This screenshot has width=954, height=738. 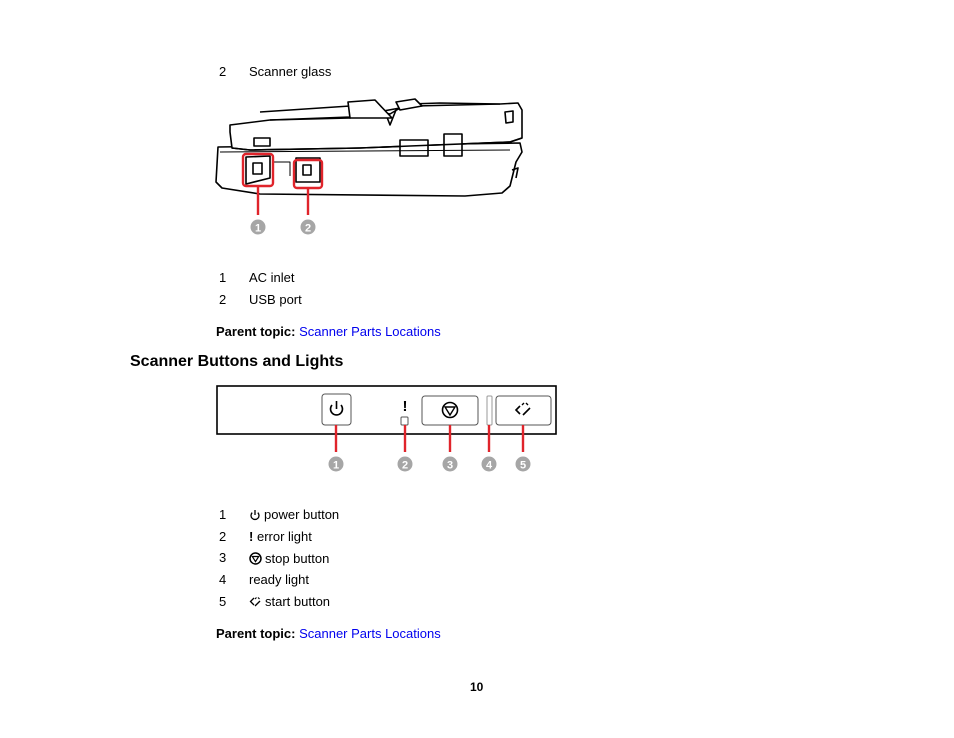 I want to click on svg-text: 4, so click(x=489, y=466).